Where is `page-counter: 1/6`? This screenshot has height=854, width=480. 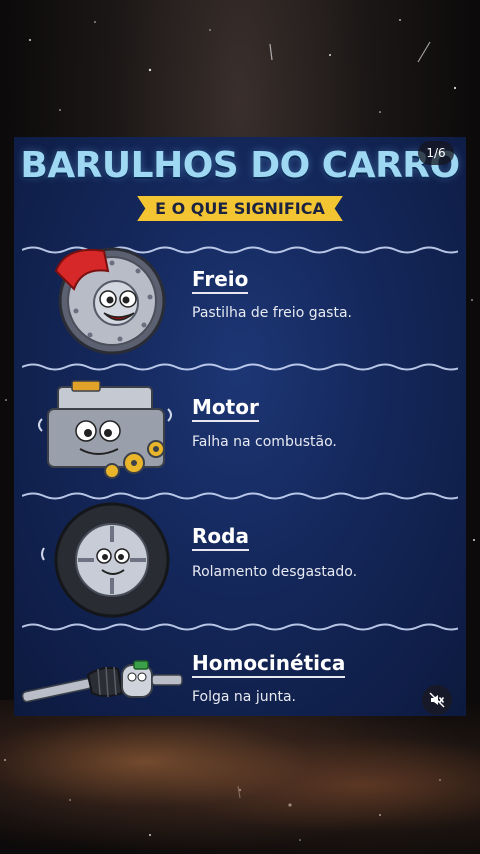 page-counter: 1/6 is located at coordinates (436, 153).